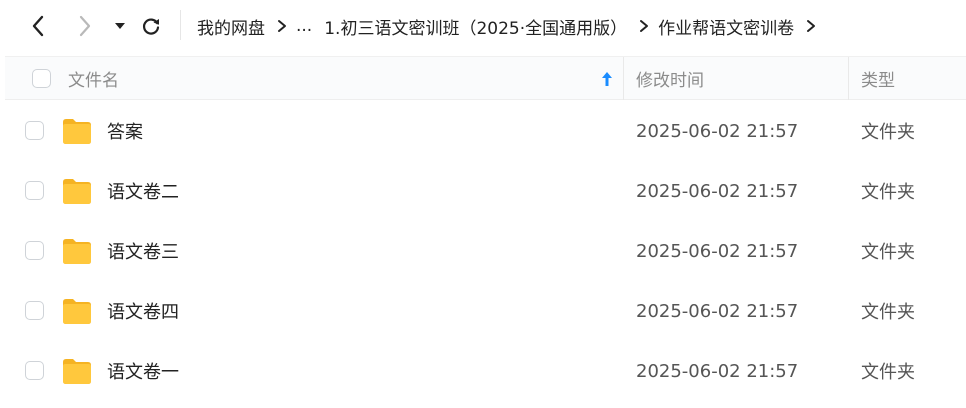 The image size is (966, 408). What do you see at coordinates (485, 311) in the screenshot?
I see `table-row: 语文卷四 2025-06-02 21:57 文件夹` at bounding box center [485, 311].